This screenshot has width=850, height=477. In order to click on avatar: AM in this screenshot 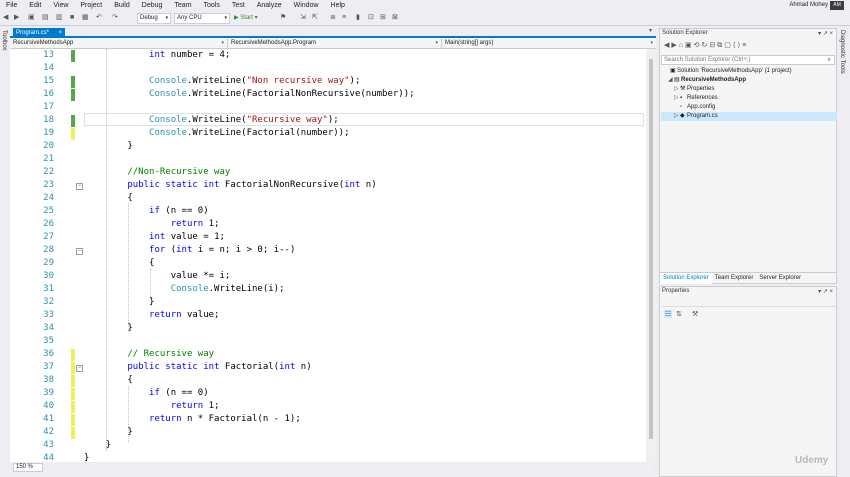, I will do `click(837, 5)`.